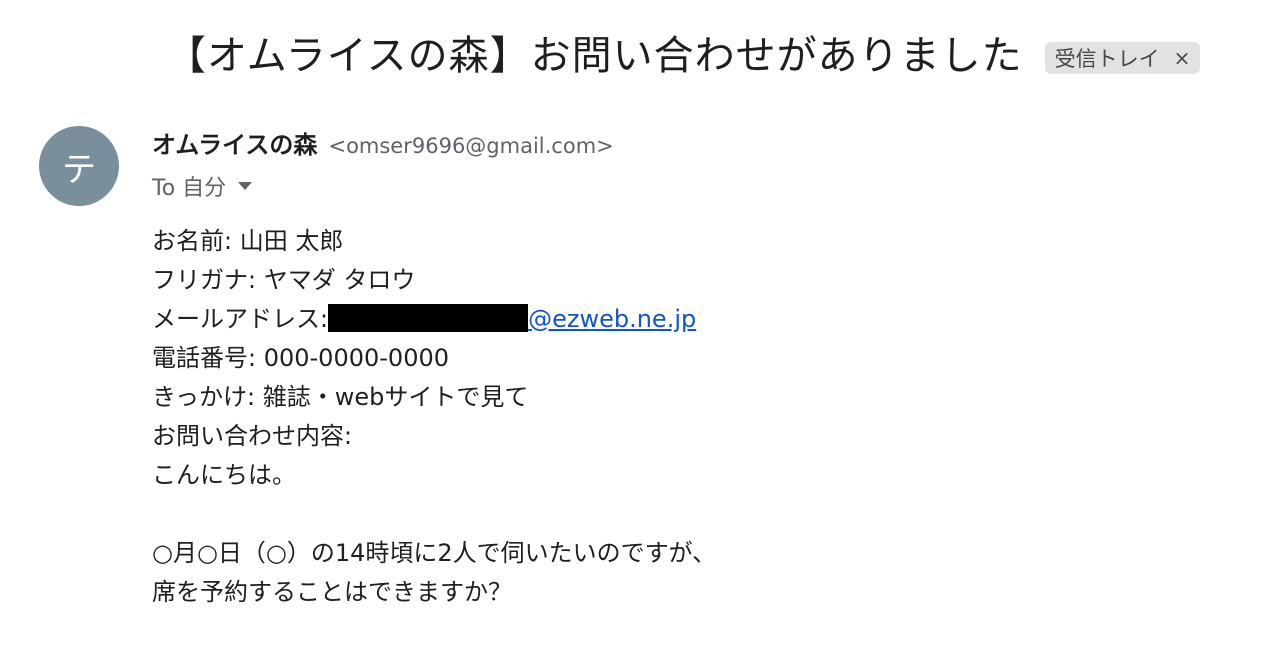 Image resolution: width=1288 pixels, height=646 pixels. I want to click on remove-label-icon: ×, so click(1182, 58).